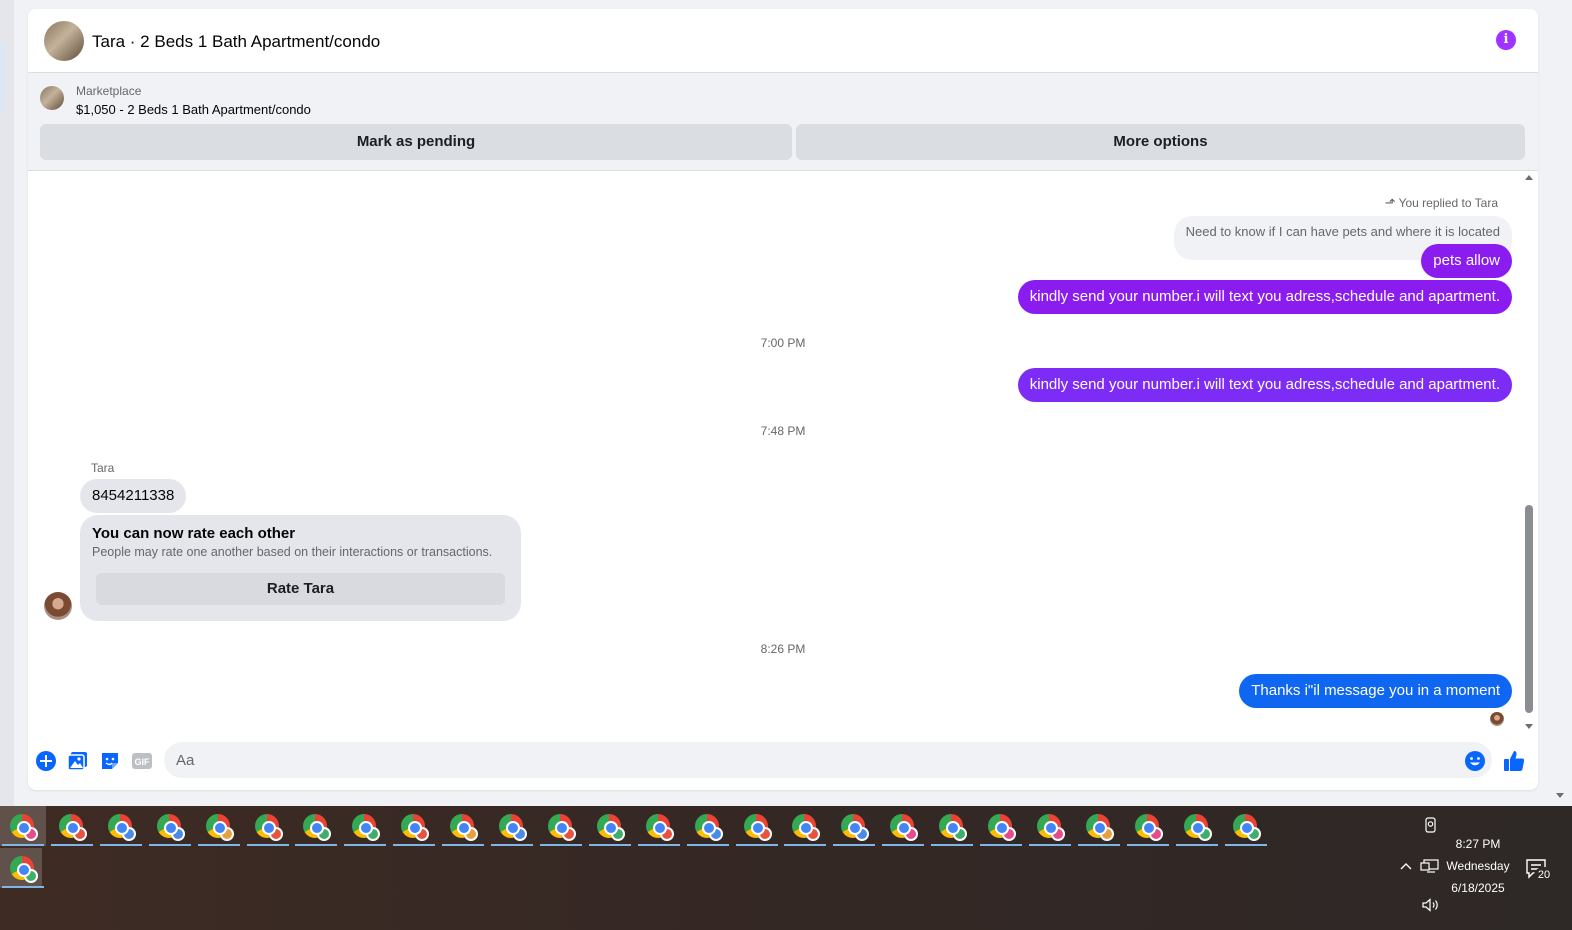  What do you see at coordinates (1430, 866) in the screenshot?
I see `network-icon` at bounding box center [1430, 866].